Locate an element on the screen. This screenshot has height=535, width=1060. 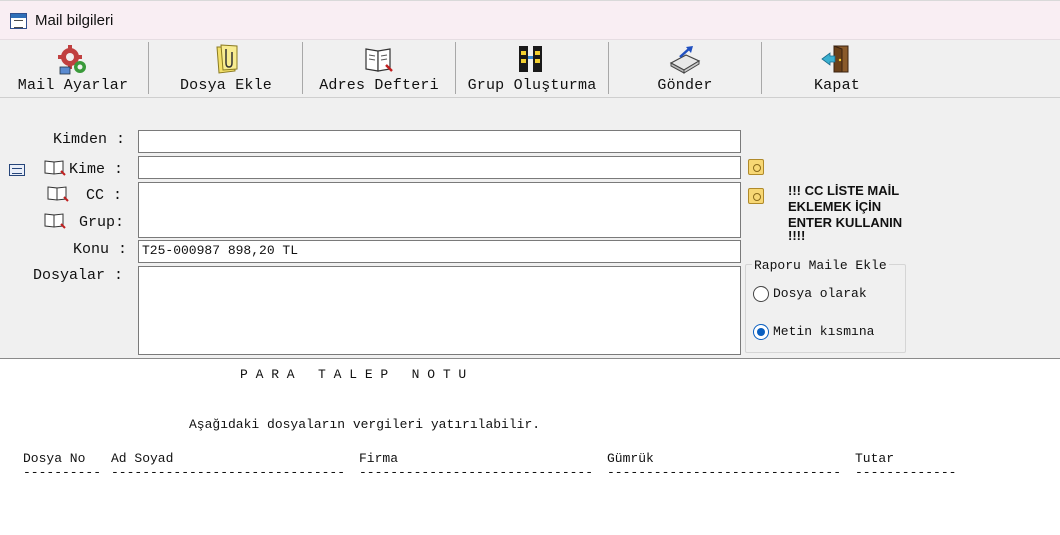
mail-settings-button: Mail Ayarlar is located at coordinates (73, 68).